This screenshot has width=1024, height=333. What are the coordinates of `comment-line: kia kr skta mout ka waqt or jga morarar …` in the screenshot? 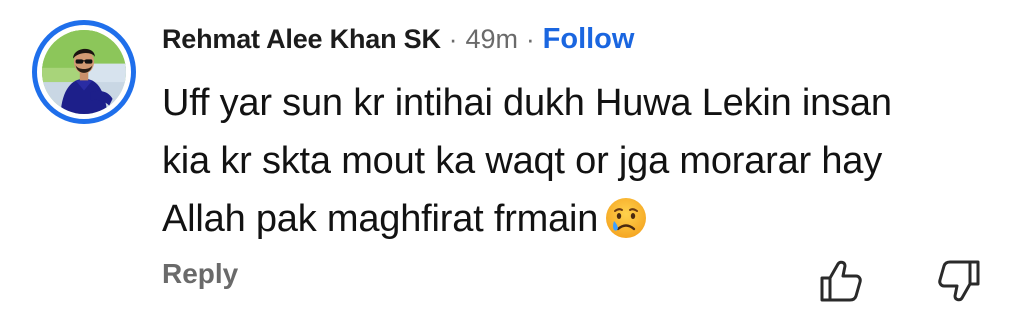 It's located at (522, 161).